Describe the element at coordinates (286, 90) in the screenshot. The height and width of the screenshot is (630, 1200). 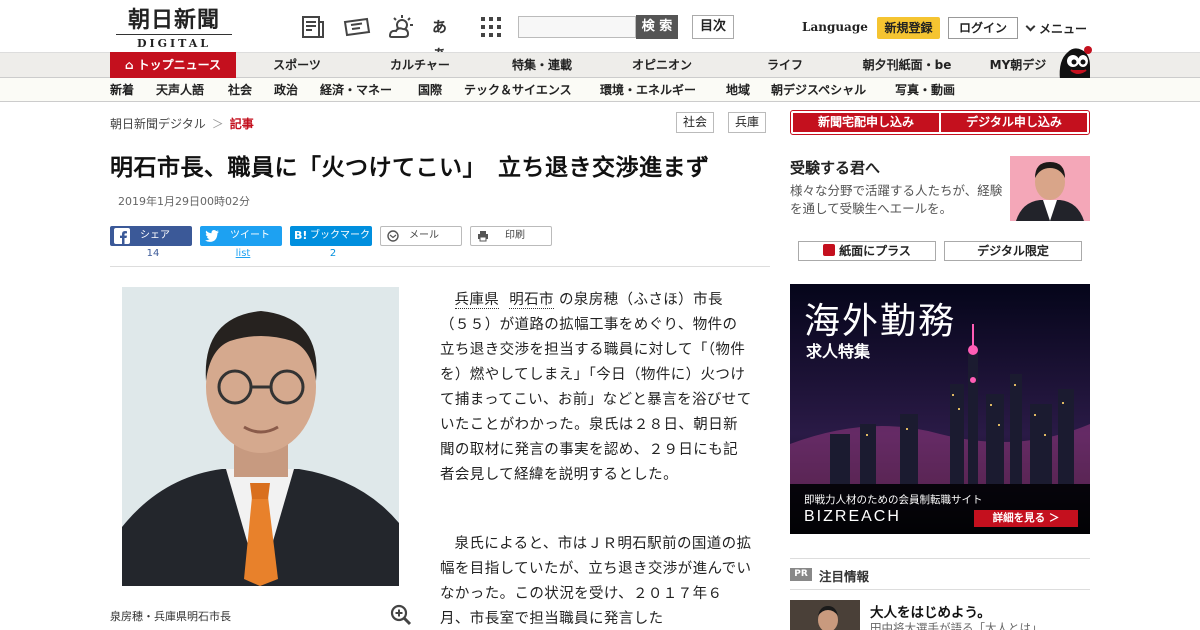
I see `nav-politics: 政治` at that location.